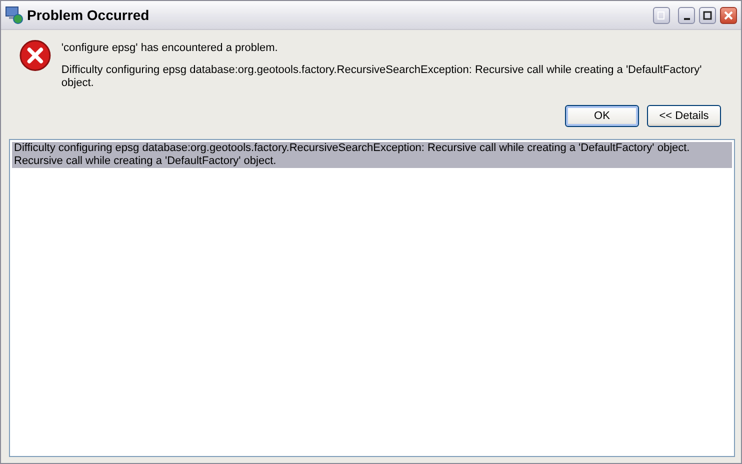  What do you see at coordinates (382, 77) in the screenshot?
I see `error-message: Difficulty configuring epsg database:org.geotools.factory.RecursiveSearchException: Recursive call while creating a 'DefaultFactory' object.` at bounding box center [382, 77].